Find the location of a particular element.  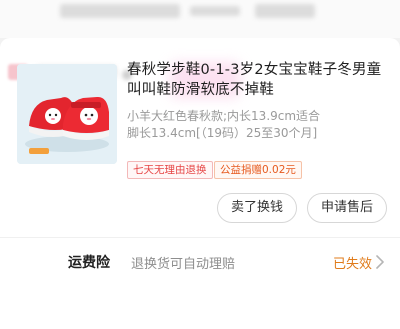

product-thumbnail is located at coordinates (67, 114).